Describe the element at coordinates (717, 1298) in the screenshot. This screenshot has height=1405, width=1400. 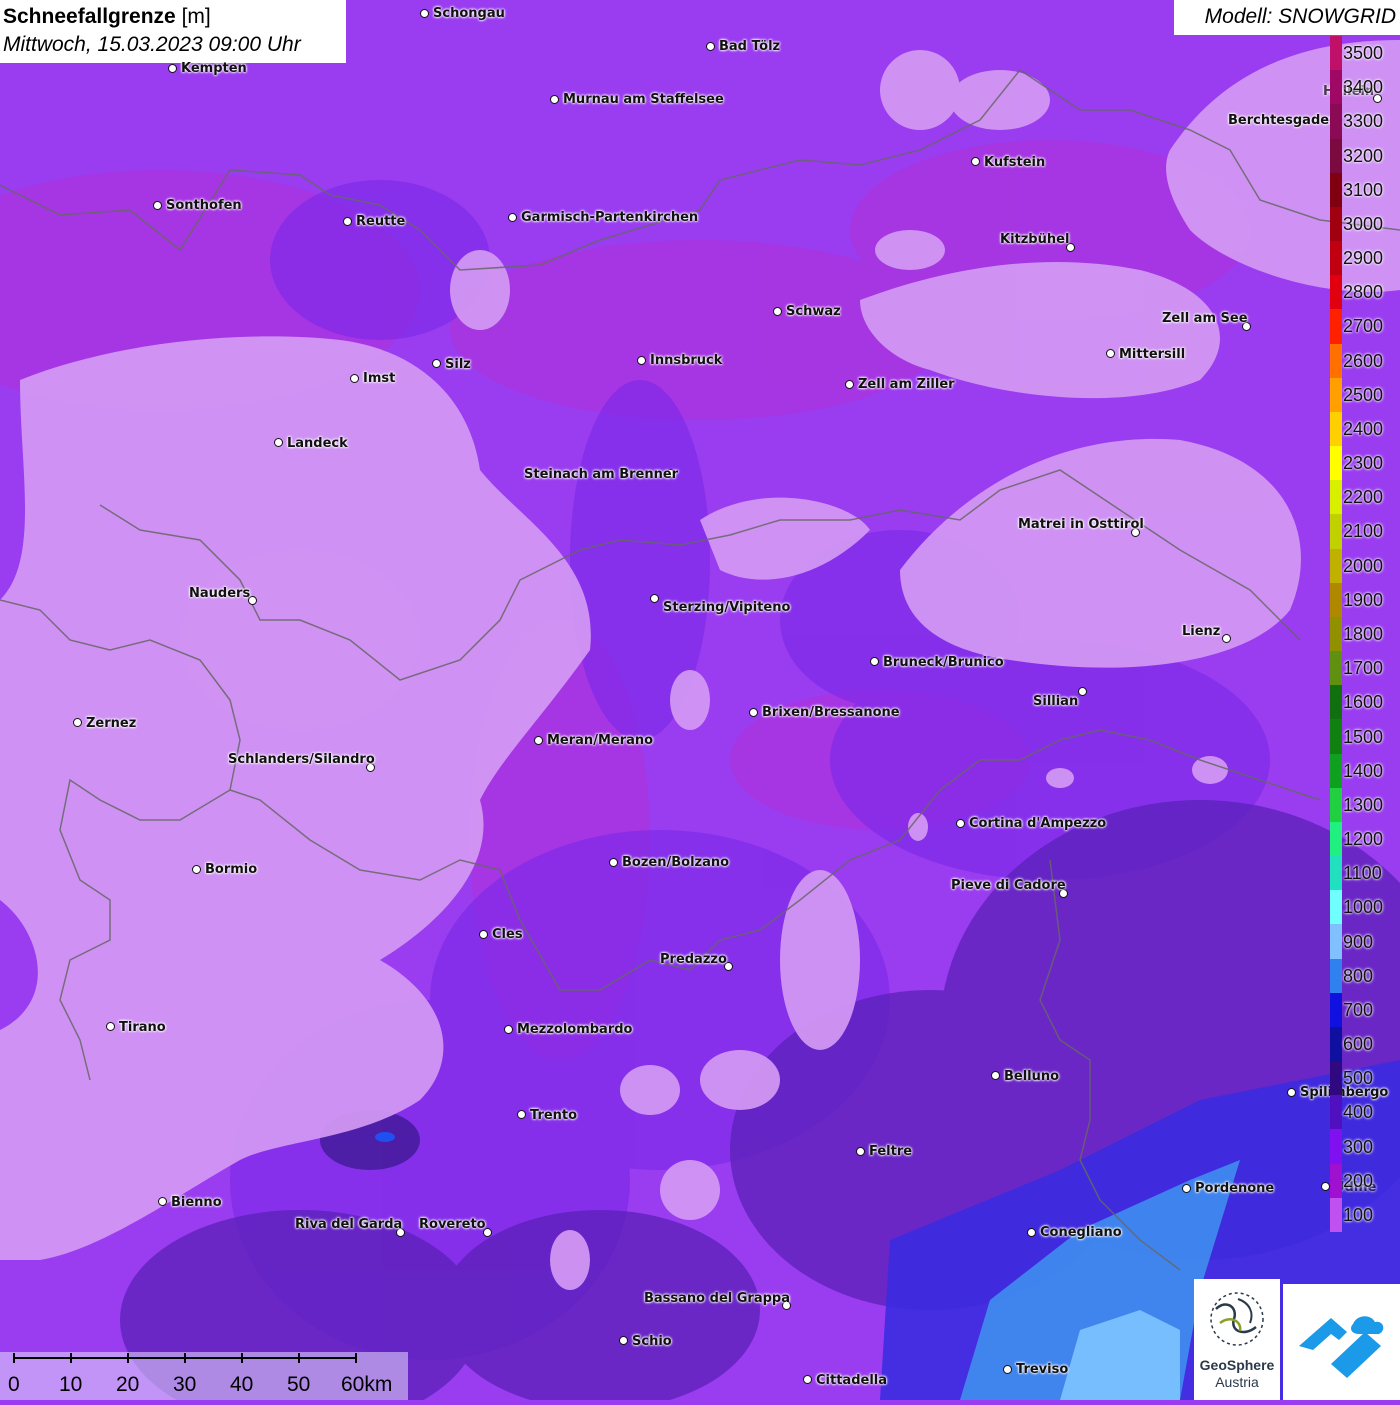
I see `city-label: Bassano del Grappa` at that location.